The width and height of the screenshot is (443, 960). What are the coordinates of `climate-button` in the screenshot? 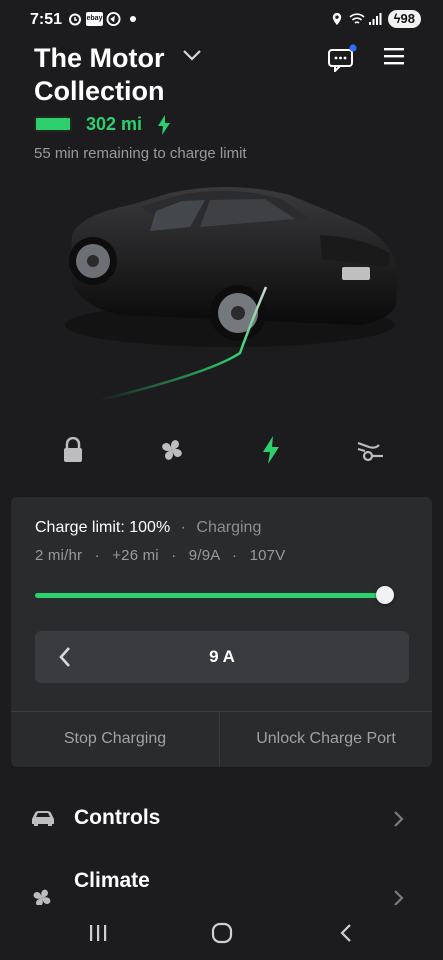 It's located at (172, 450).